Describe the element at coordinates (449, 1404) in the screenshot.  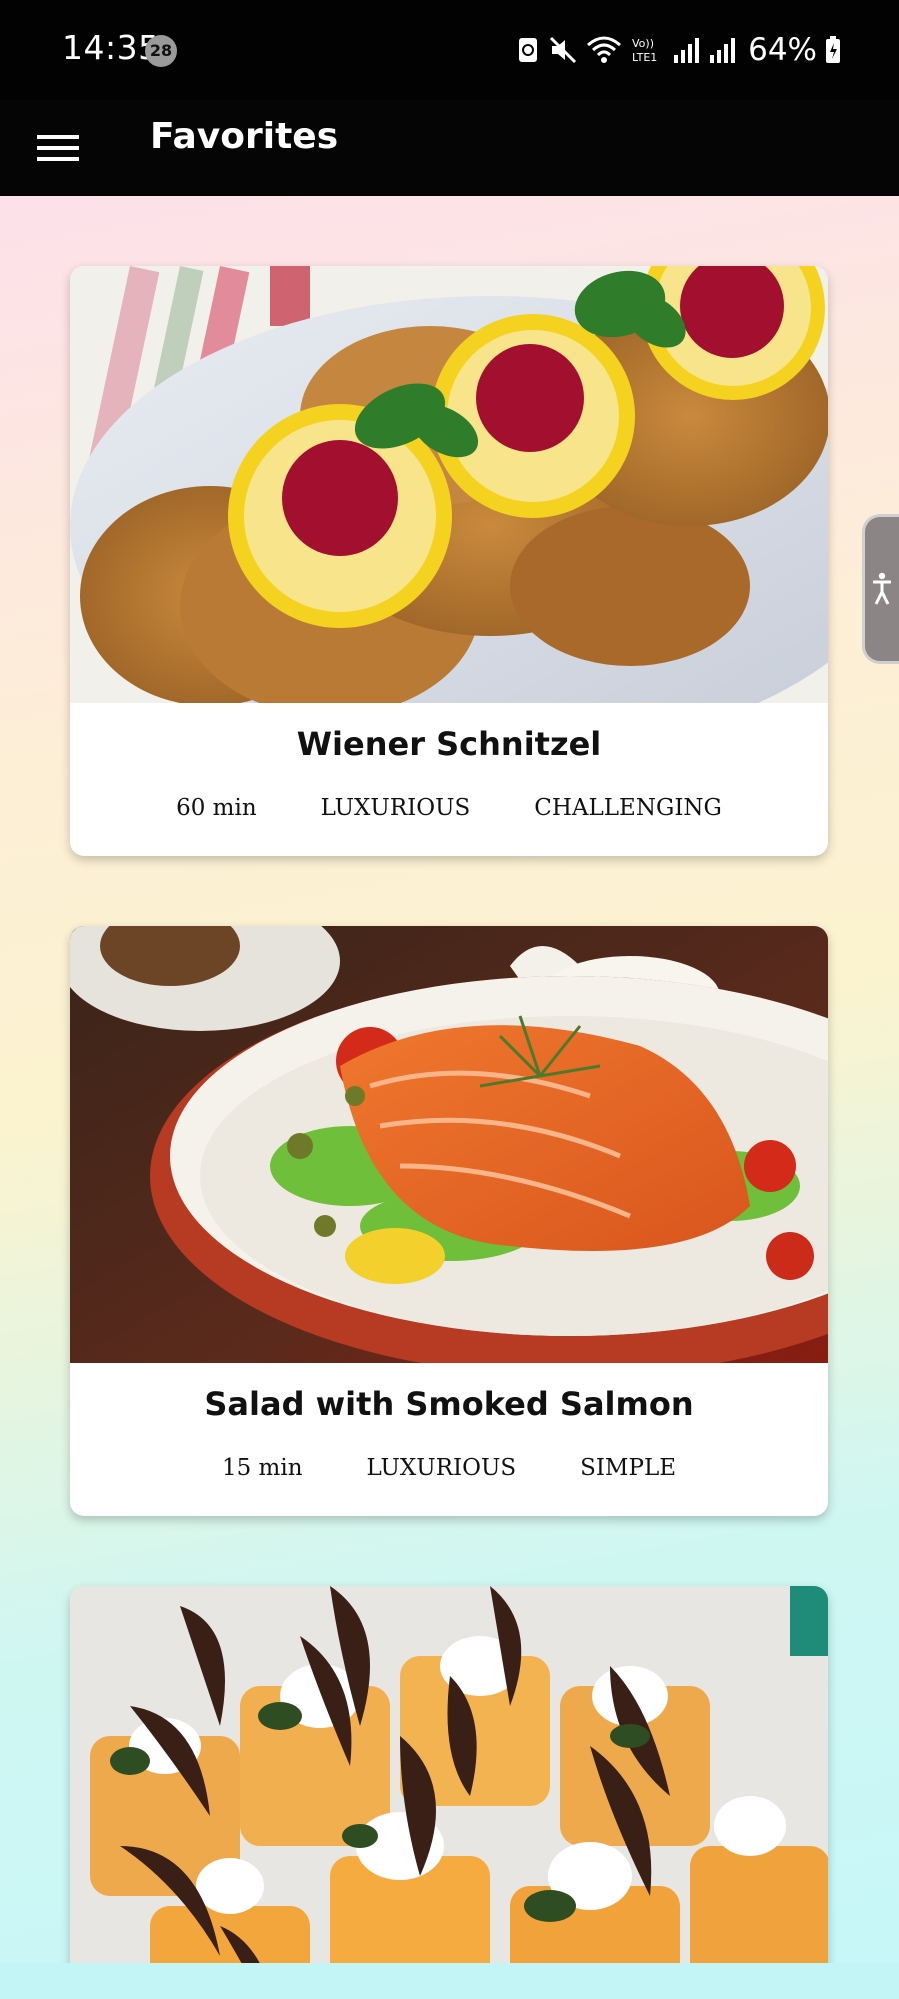
I see `meal-title: Salad with Smoked Salmon` at that location.